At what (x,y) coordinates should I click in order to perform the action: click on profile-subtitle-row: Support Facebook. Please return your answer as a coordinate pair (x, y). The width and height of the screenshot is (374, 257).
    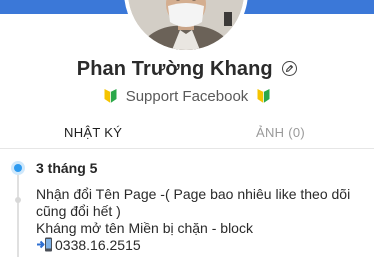
    Looking at the image, I should click on (187, 99).